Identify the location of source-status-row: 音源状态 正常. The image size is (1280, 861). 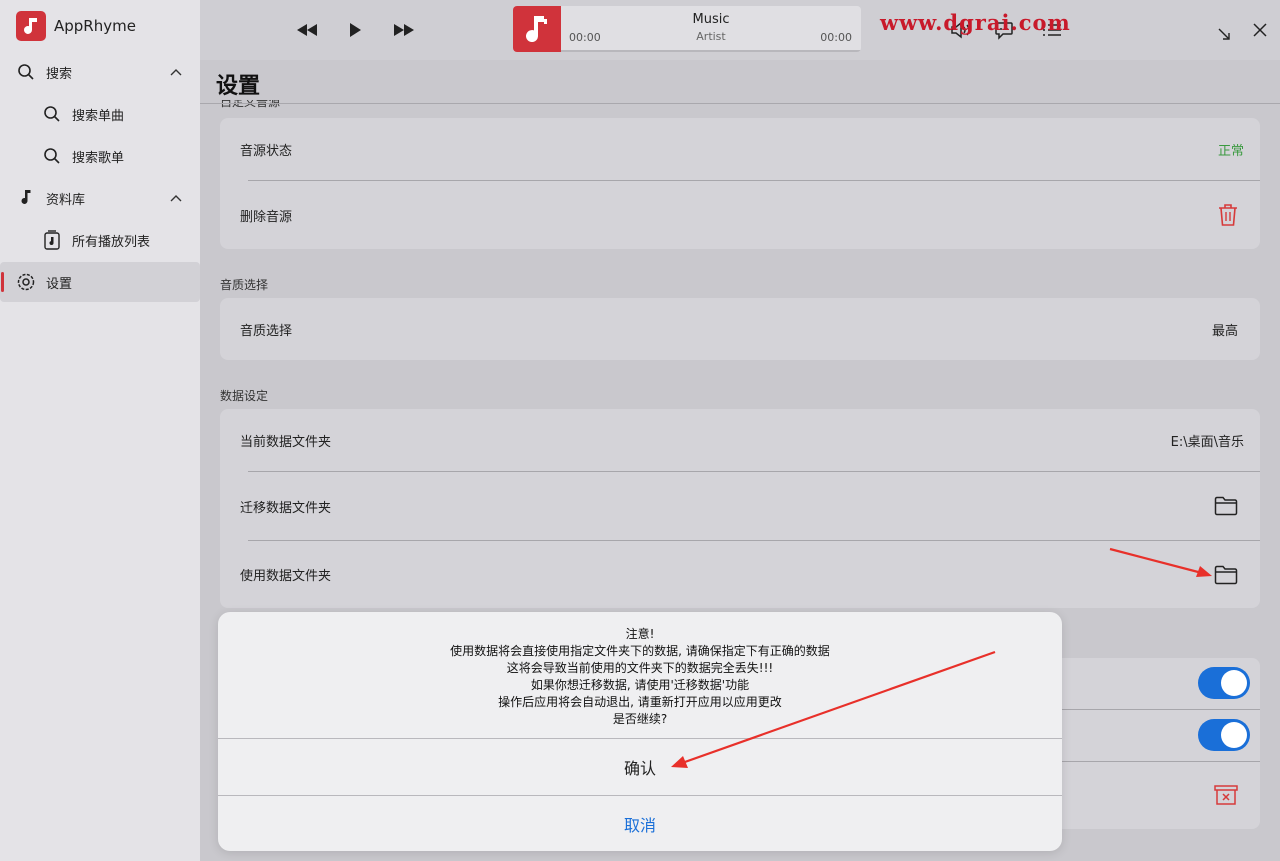
(740, 149).